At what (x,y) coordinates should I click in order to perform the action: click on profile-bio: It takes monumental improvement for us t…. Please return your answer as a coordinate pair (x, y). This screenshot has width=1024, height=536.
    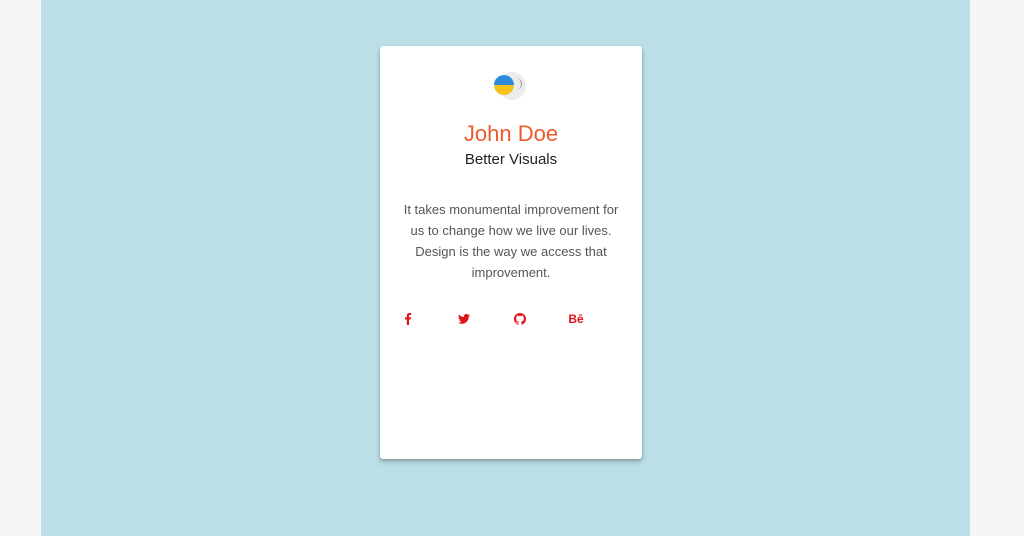
    Looking at the image, I should click on (511, 241).